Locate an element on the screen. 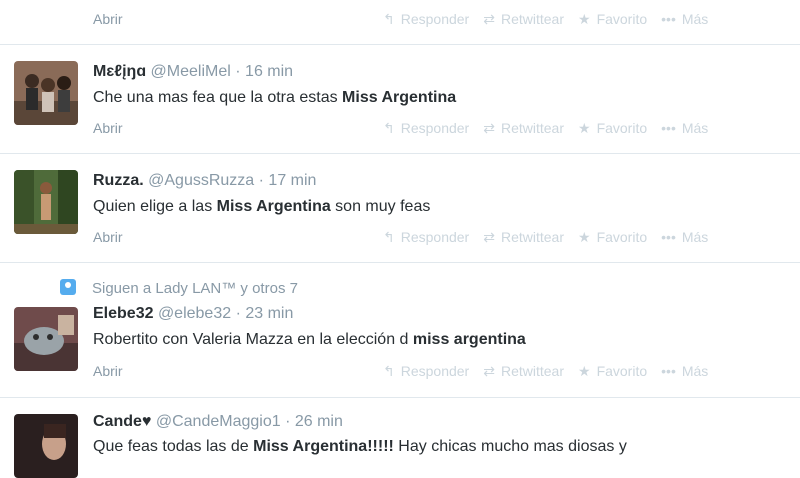  timestamp: 17 min is located at coordinates (292, 180).